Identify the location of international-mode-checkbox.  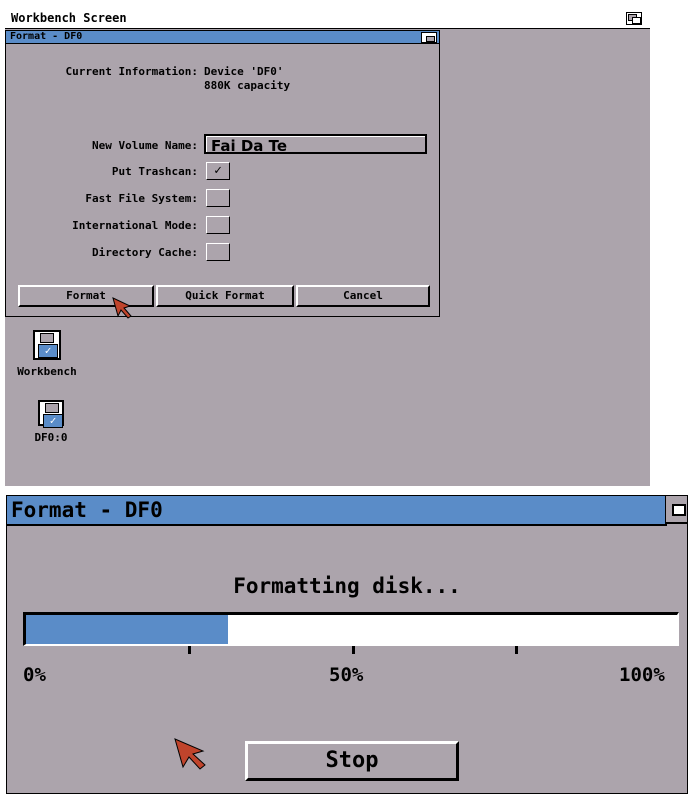
(218, 225).